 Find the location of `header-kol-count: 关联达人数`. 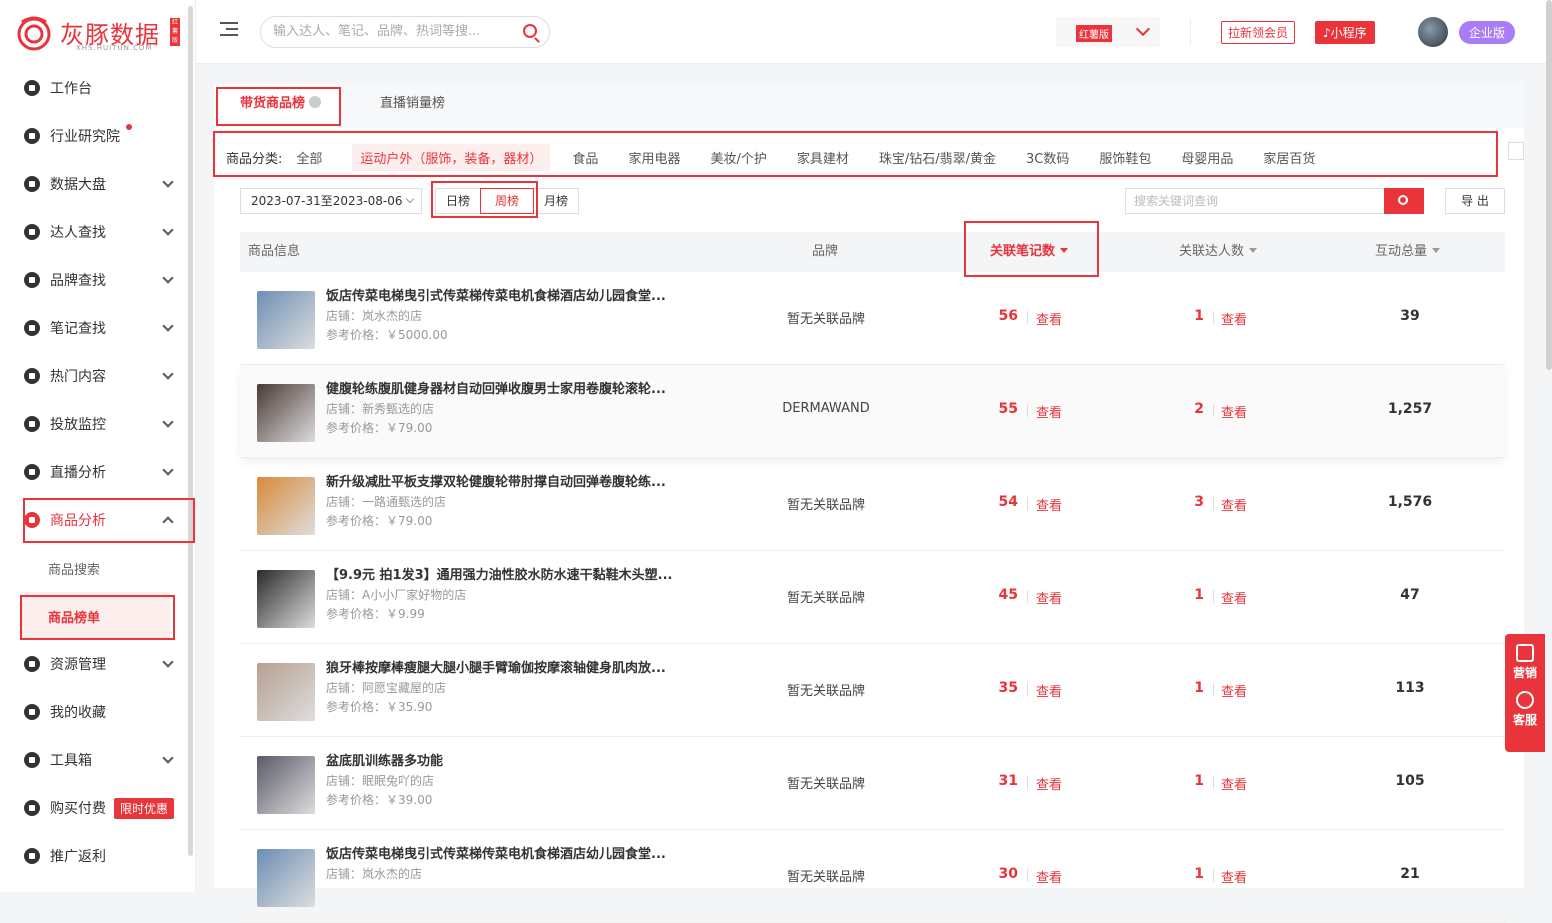

header-kol-count: 关联达人数 is located at coordinates (1218, 252).